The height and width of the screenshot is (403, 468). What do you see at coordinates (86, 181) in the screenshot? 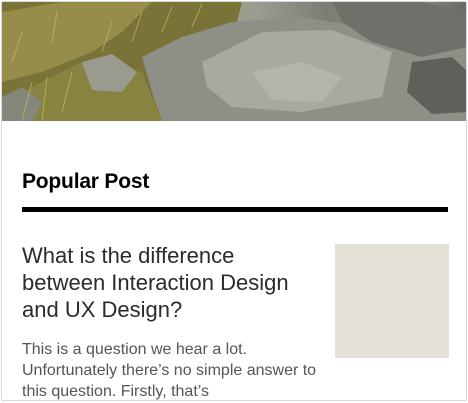
I see `section-title: Popular Post` at bounding box center [86, 181].